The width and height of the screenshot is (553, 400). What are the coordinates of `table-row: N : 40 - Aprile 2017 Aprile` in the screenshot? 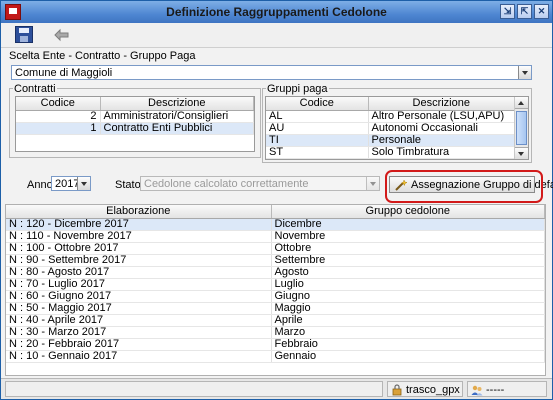 It's located at (275, 320).